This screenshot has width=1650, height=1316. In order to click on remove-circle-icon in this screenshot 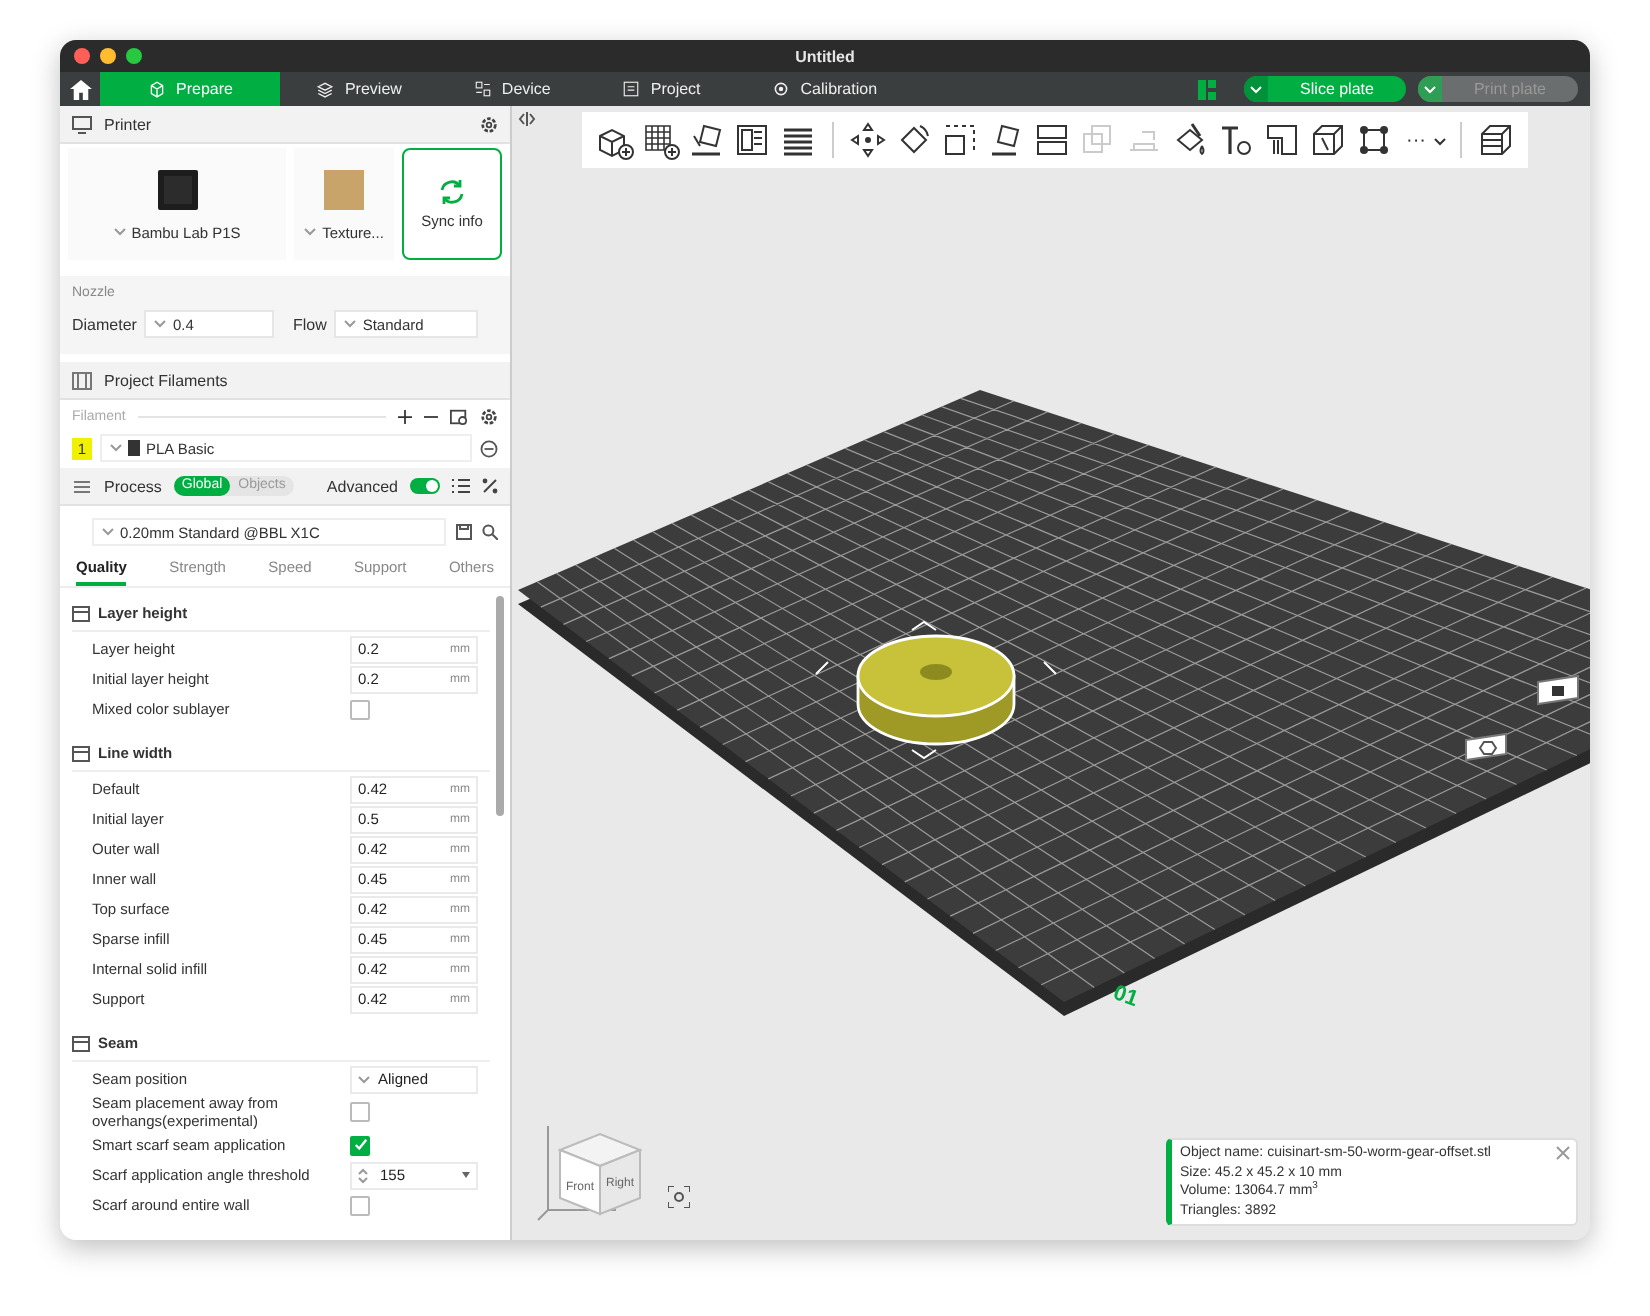, I will do `click(489, 448)`.